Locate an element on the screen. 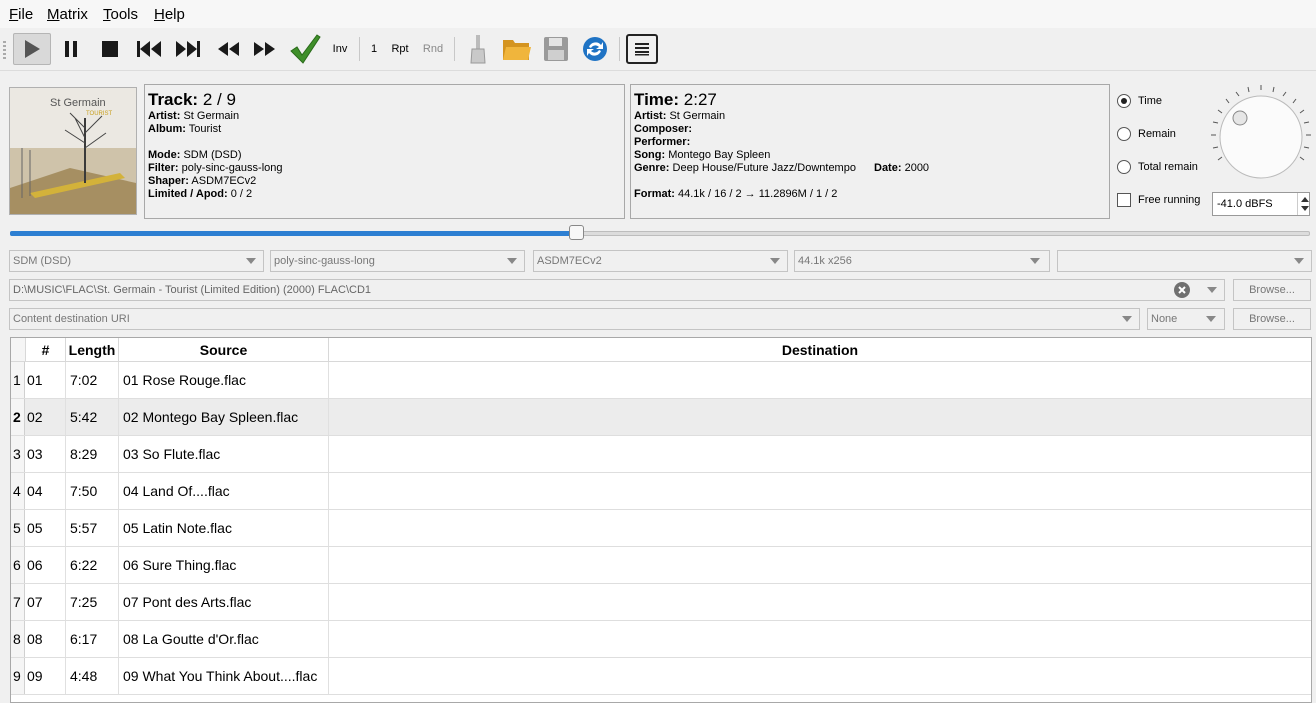 The image size is (1316, 703). mode-line: Mode: SDM (DSD) is located at coordinates (195, 155).